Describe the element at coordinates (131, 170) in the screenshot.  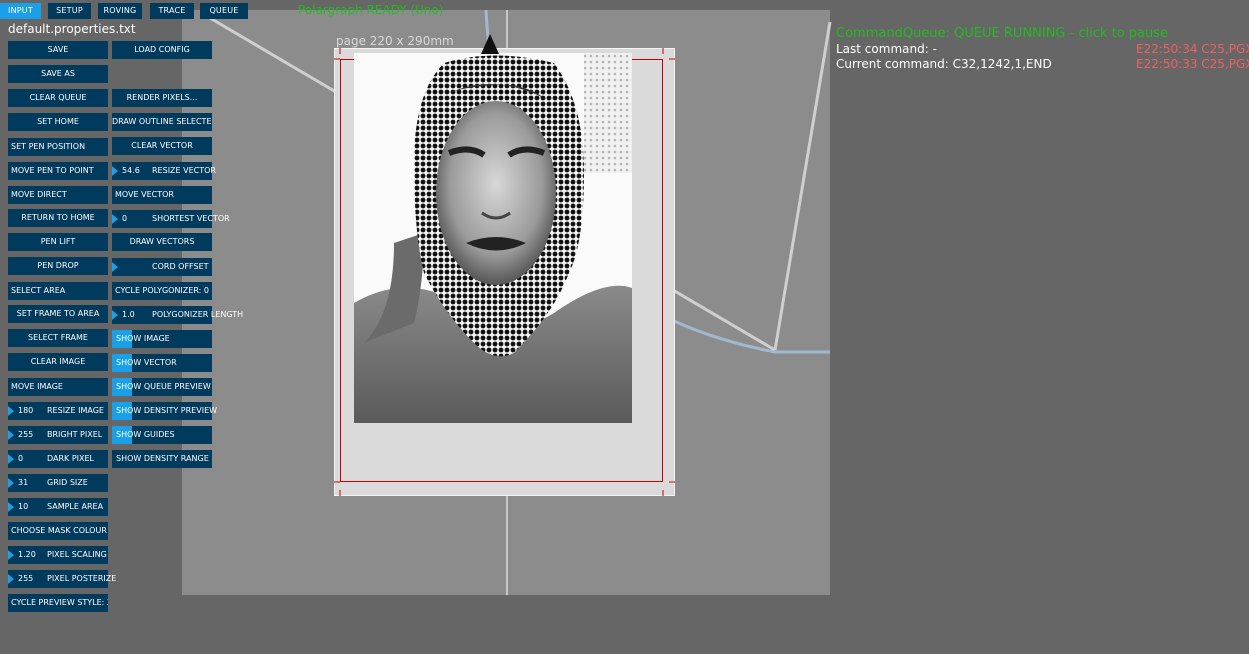
I see `resize-vector-value: 54.6` at that location.